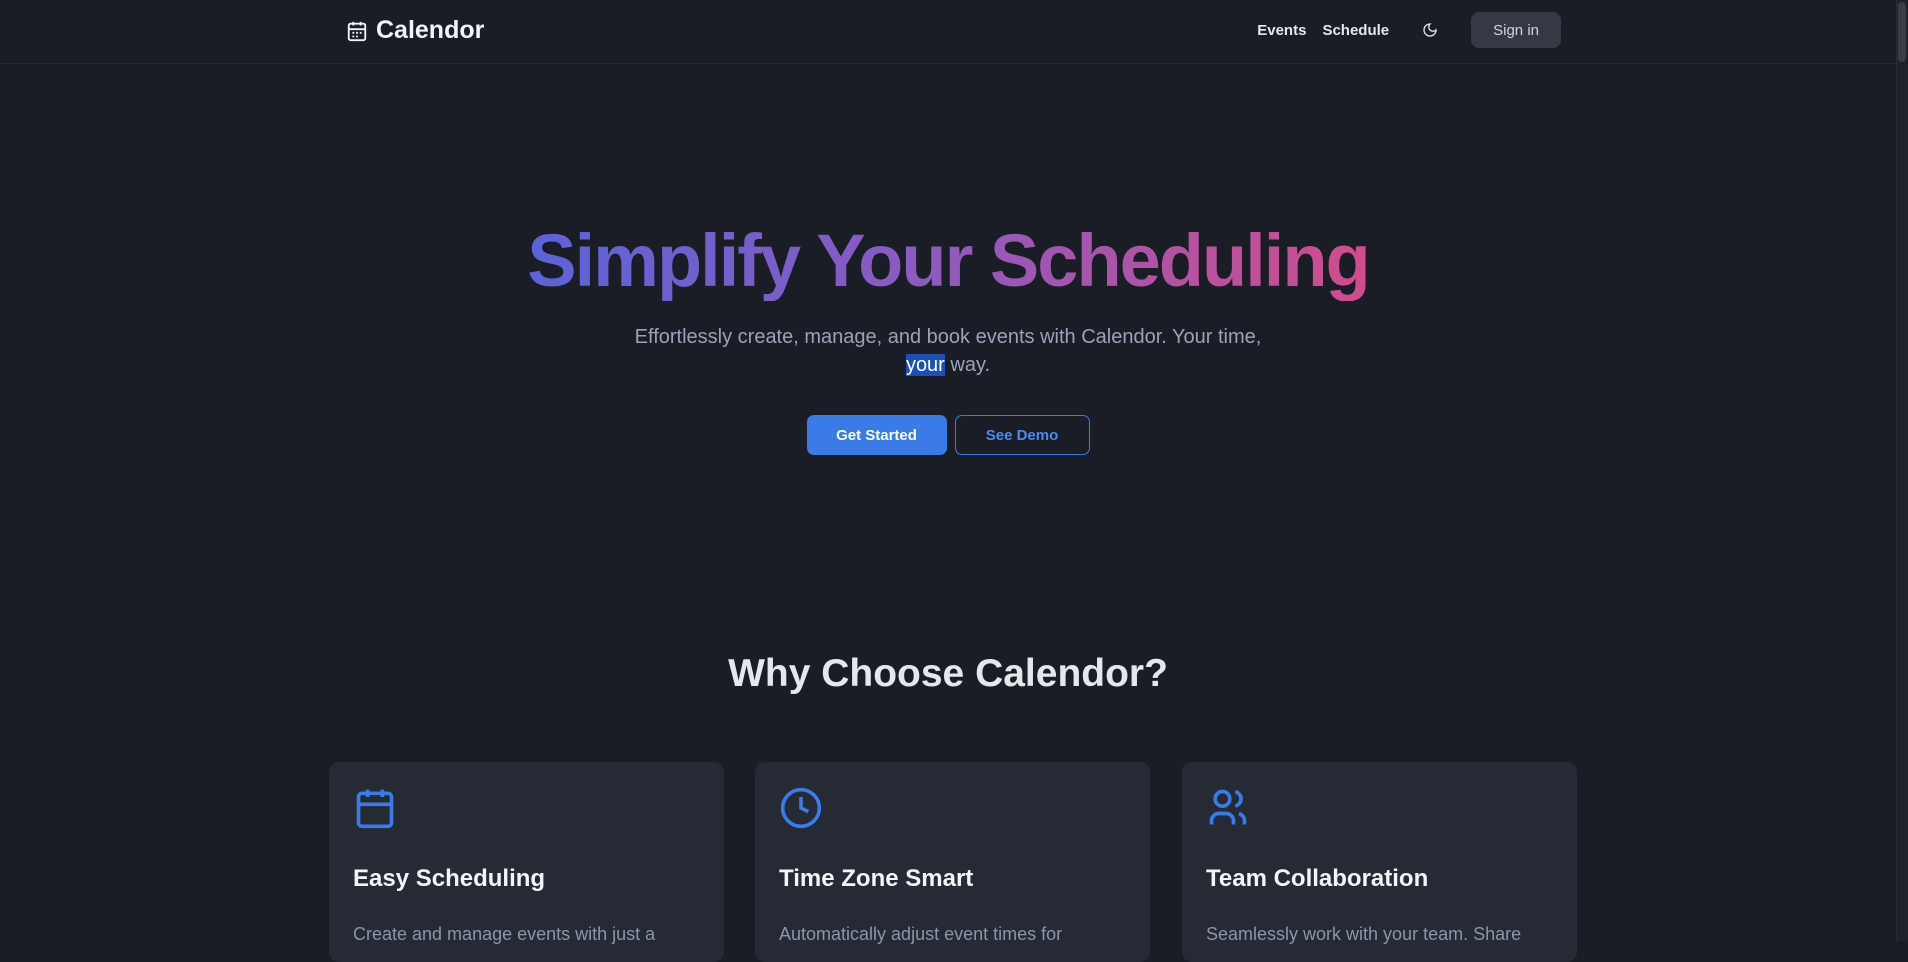 This screenshot has width=1908, height=962. Describe the element at coordinates (504, 934) in the screenshot. I see `feature-desc: Create and manage events with just a` at that location.